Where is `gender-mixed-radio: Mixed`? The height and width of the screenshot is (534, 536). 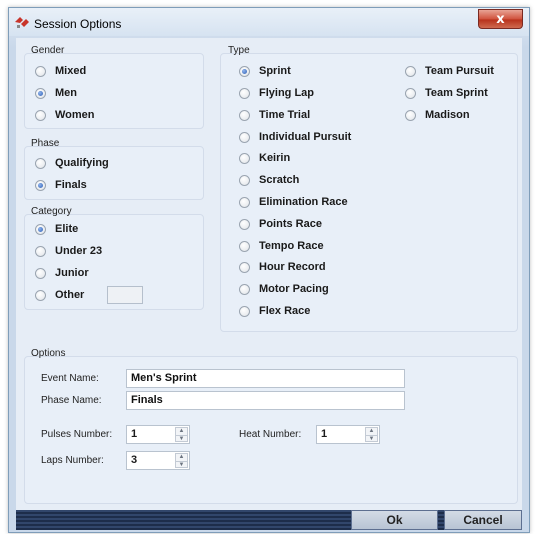 gender-mixed-radio: Mixed is located at coordinates (60, 71).